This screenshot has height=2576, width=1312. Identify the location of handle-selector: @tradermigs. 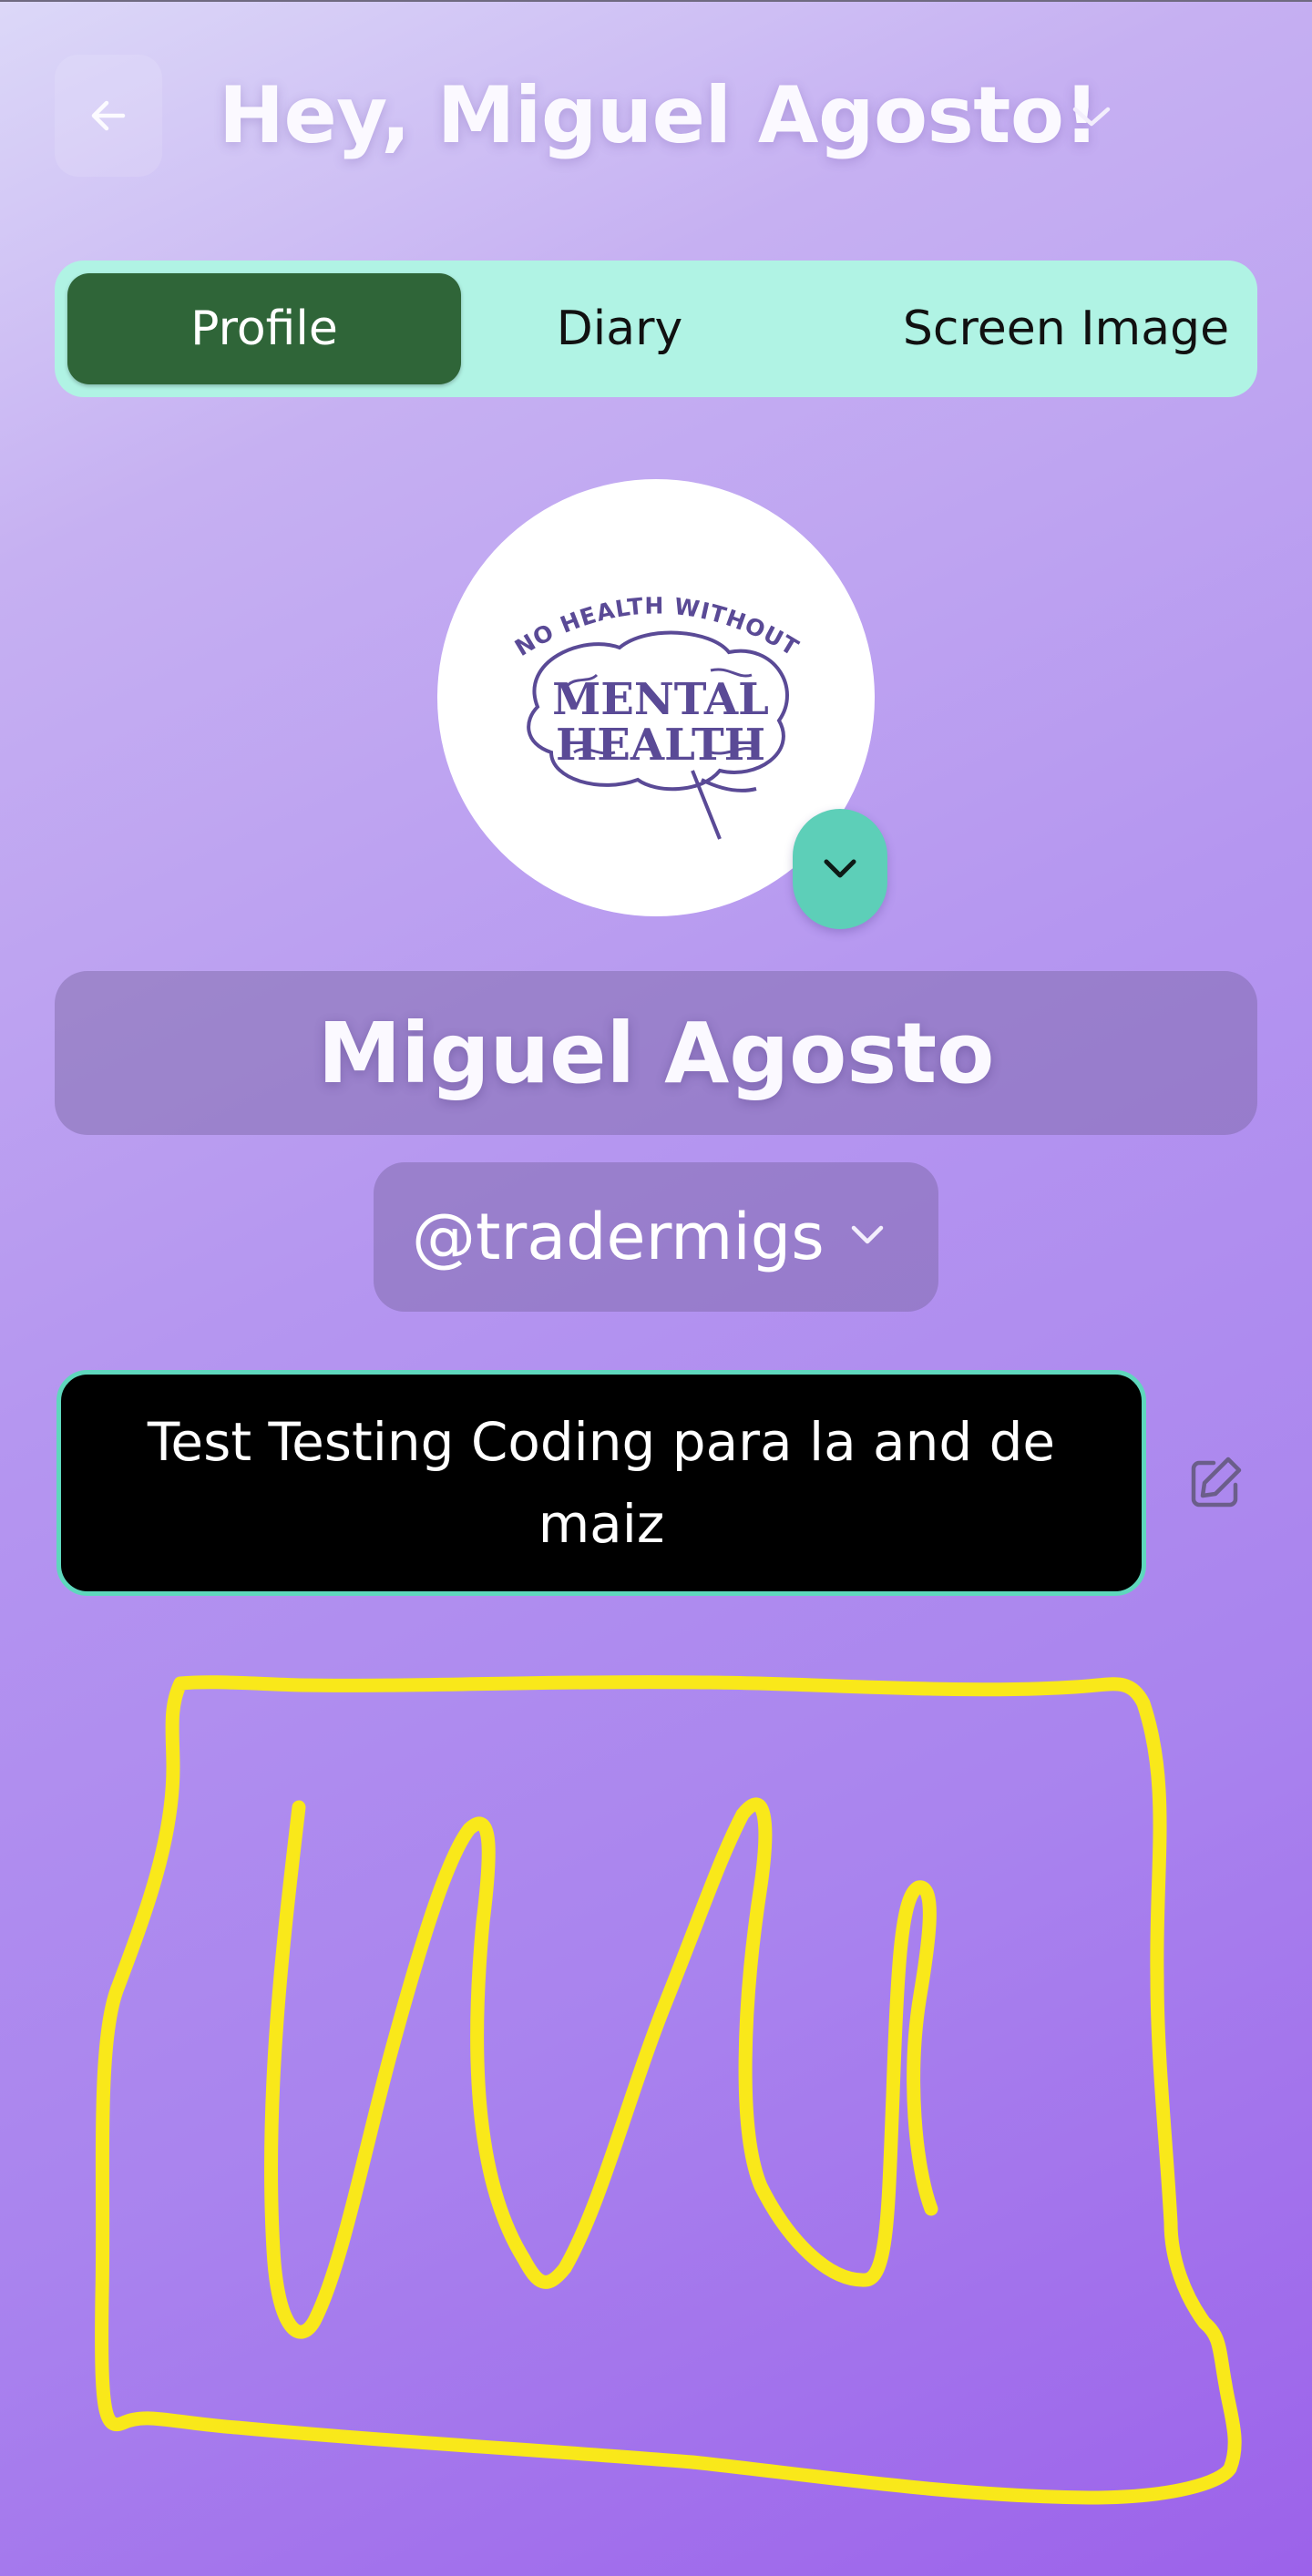
(656, 1237).